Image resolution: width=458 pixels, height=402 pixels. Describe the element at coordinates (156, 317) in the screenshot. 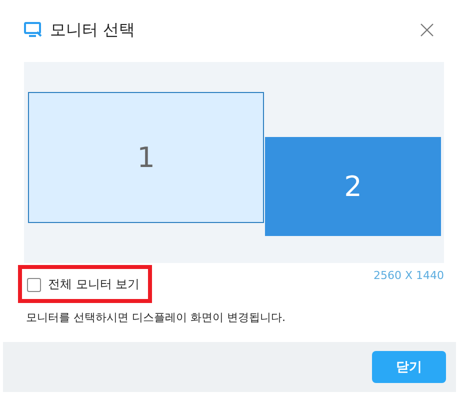

I see `description-text: 모니터를 선택하시면 디스플레이 화면이 변경됩니다.` at that location.